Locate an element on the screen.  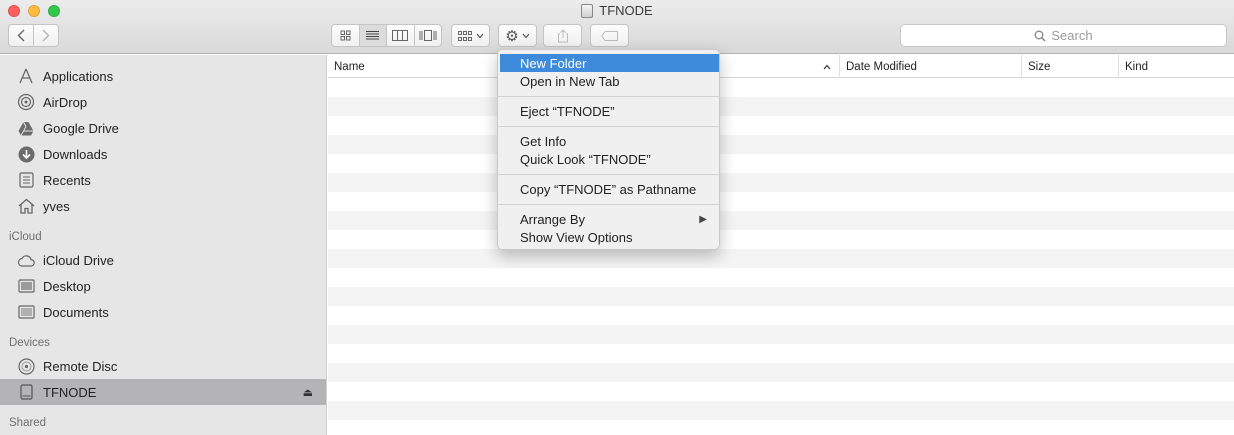
submenu-arrow-icon: ▶ is located at coordinates (703, 219).